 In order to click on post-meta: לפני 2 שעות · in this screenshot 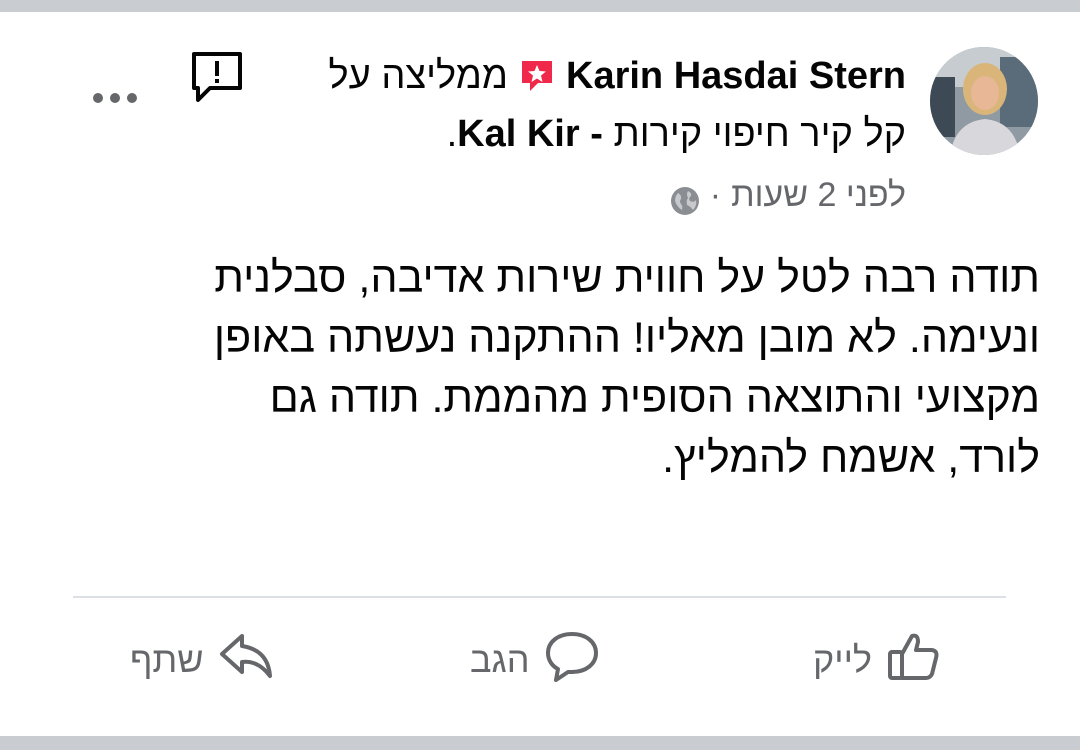, I will do `click(788, 195)`.